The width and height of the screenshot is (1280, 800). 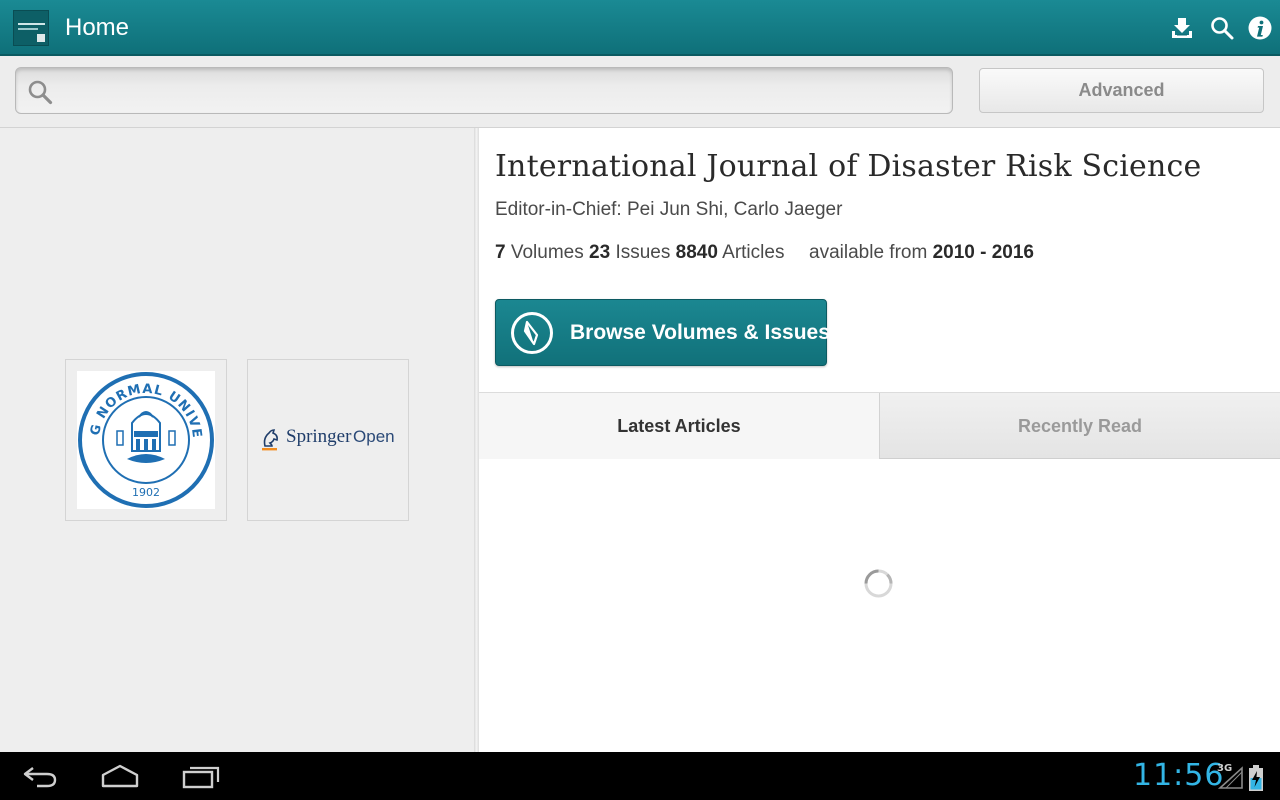 I want to click on article-tabs: Latest Articles Recently Read, so click(x=879, y=425).